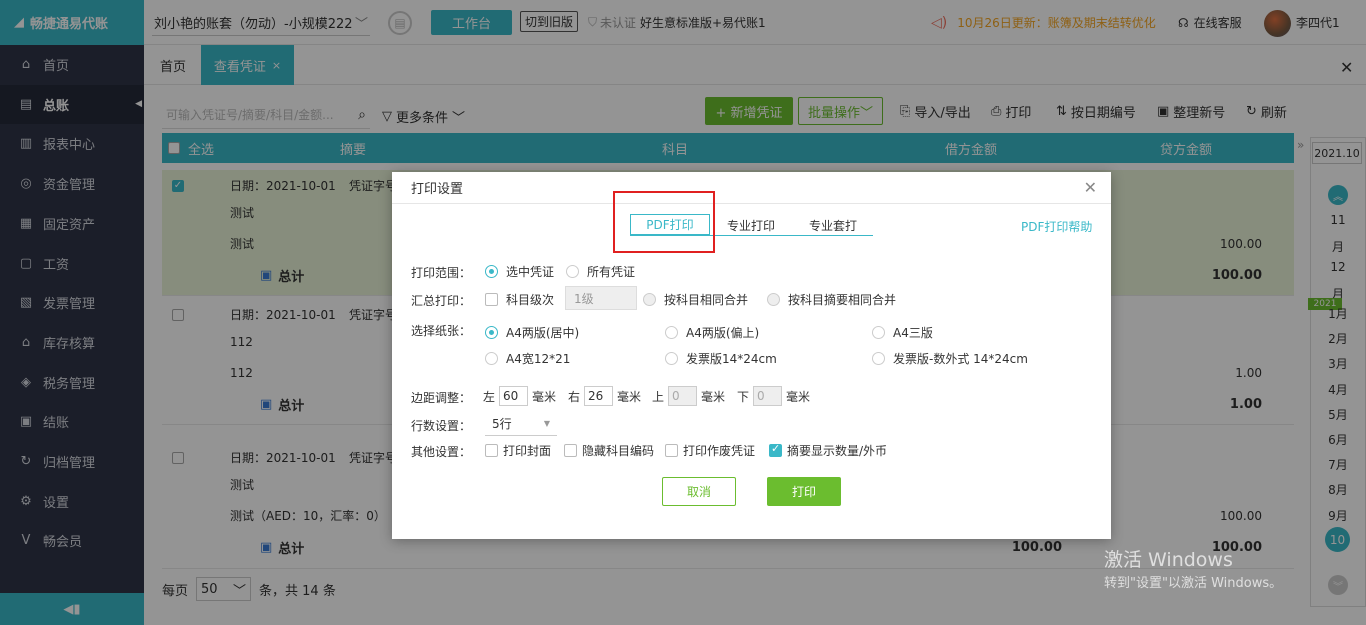 This screenshot has width=1366, height=625. I want to click on margin-bottom: 下 0 毫米, so click(773, 396).